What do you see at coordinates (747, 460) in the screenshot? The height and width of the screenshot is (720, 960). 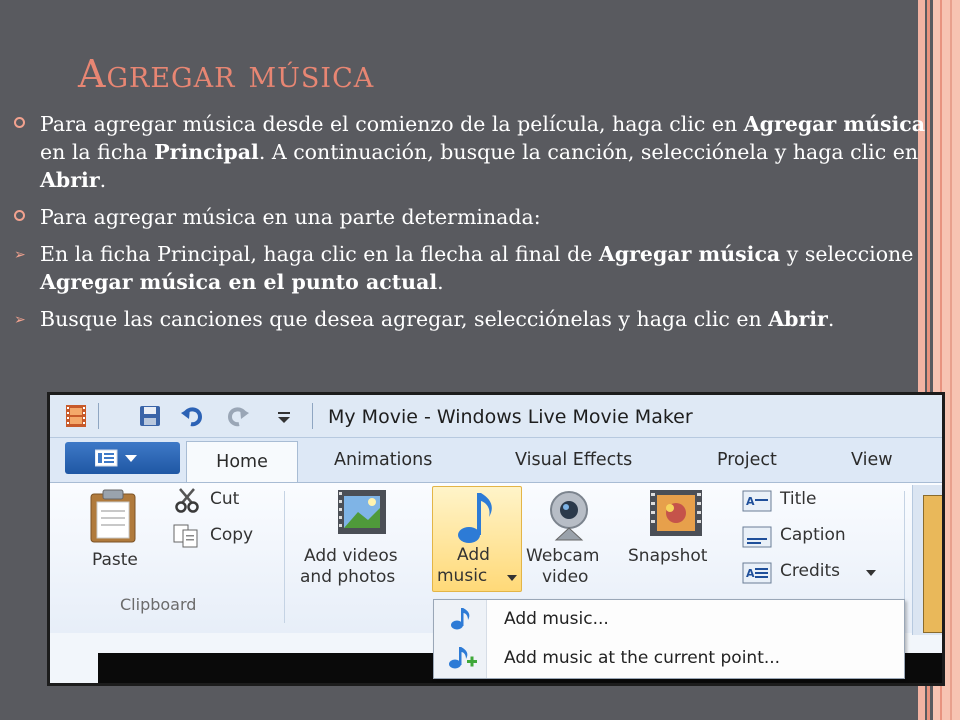 I see `tab-project: Project` at bounding box center [747, 460].